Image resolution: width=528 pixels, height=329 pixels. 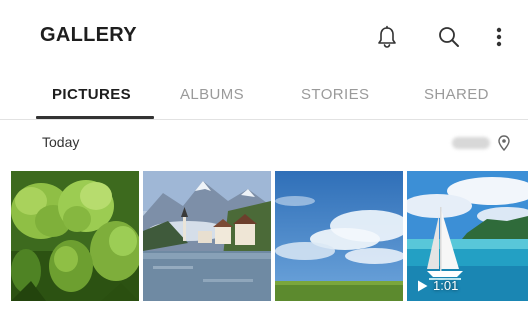 I want to click on app-title: GALLERY, so click(x=88, y=35).